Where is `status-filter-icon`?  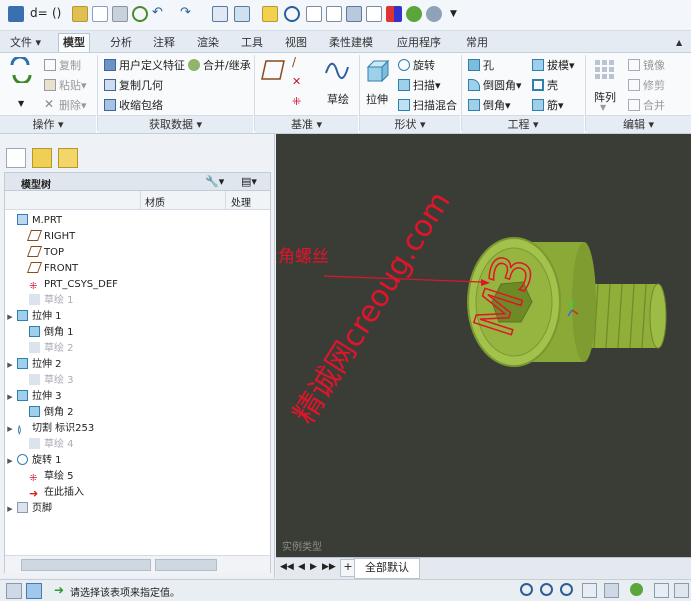 status-filter-icon is located at coordinates (589, 590).